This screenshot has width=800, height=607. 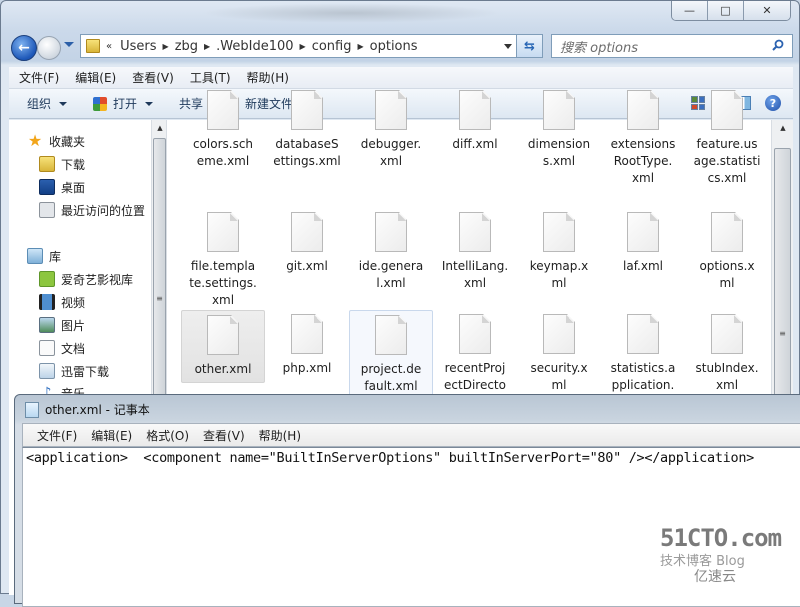 I want to click on organize-button: 组织, so click(x=47, y=103).